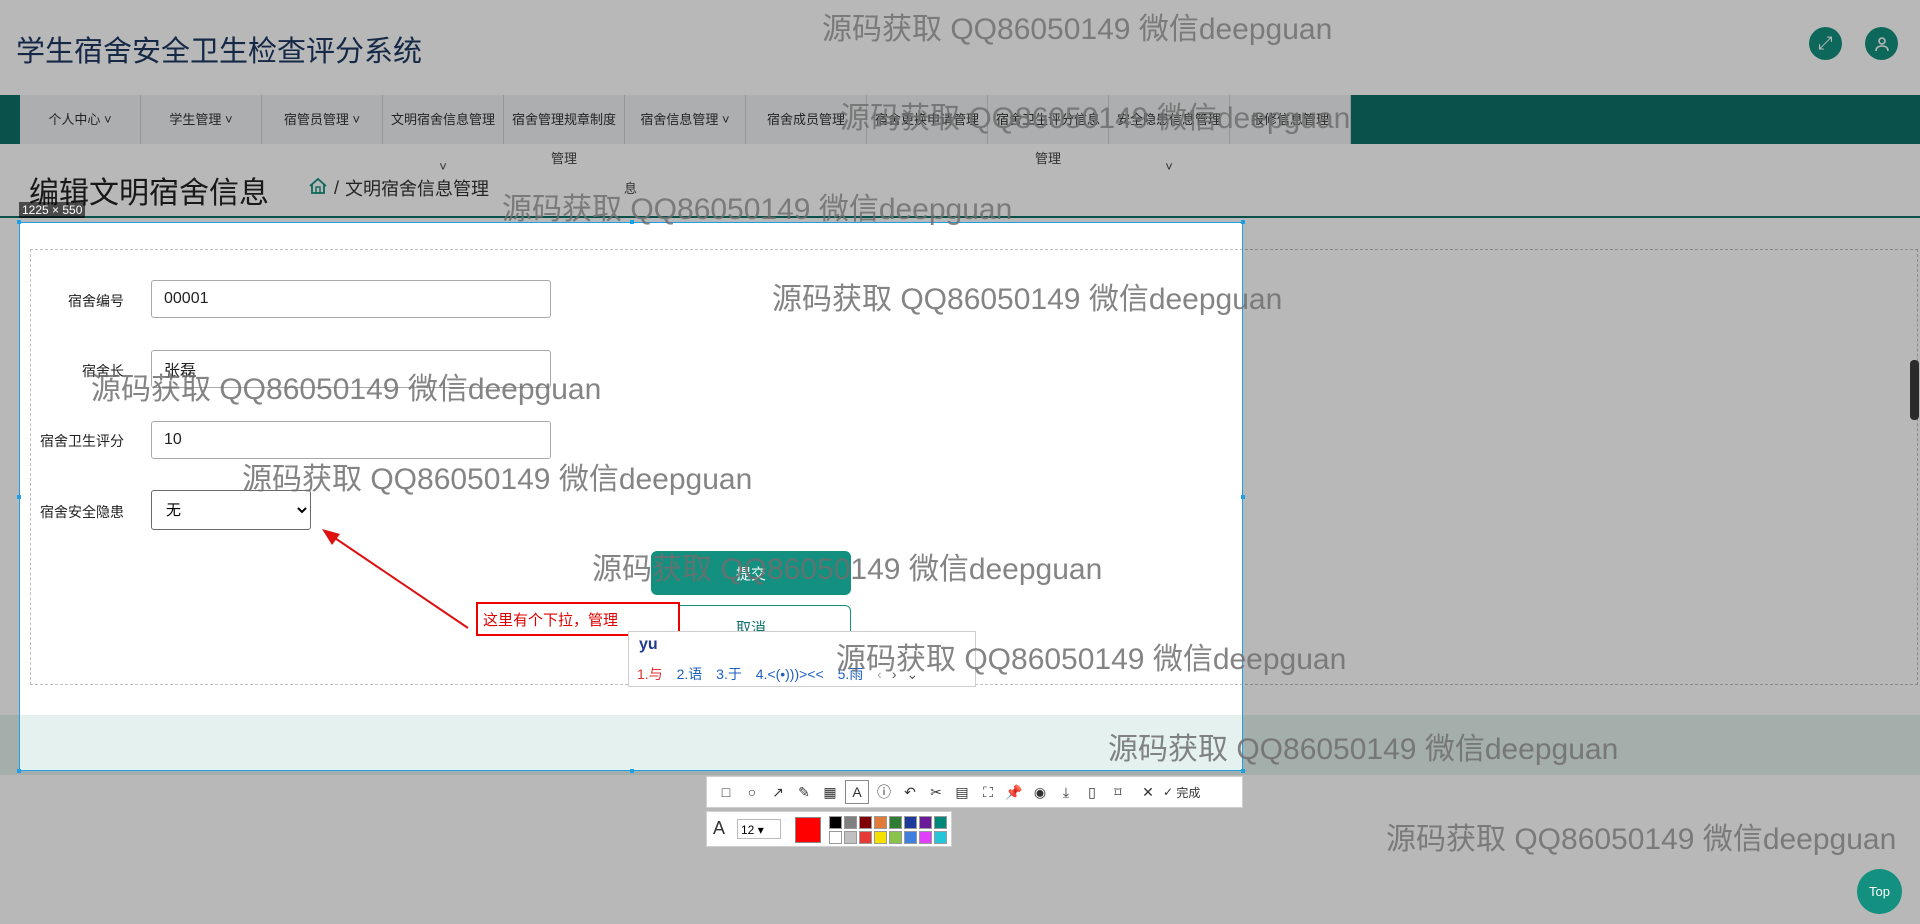  I want to click on close-icon: ✕, so click(1148, 792).